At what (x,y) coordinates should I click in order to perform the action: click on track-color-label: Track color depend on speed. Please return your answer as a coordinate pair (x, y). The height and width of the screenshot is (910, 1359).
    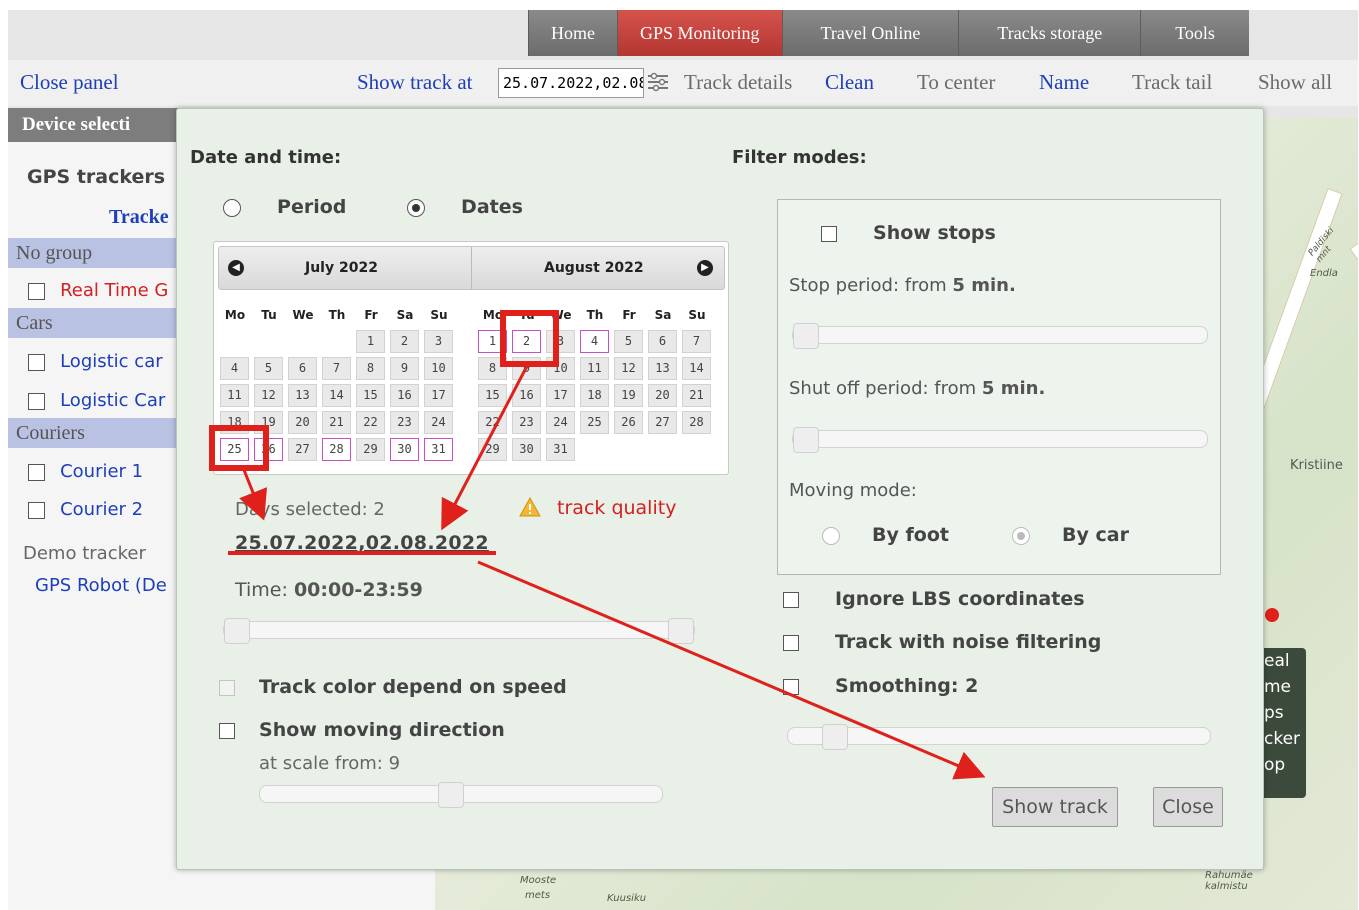
    Looking at the image, I should click on (413, 687).